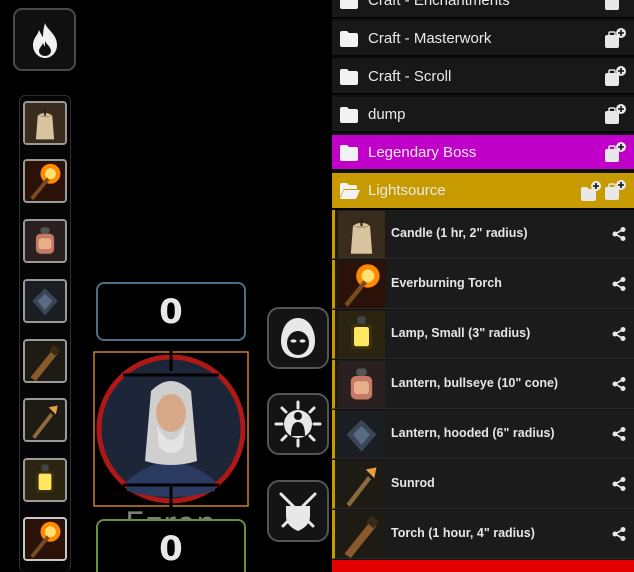 This screenshot has height=572, width=634. Describe the element at coordinates (483, 77) in the screenshot. I see `folder-craft-scroll: Craft - Scroll` at that location.